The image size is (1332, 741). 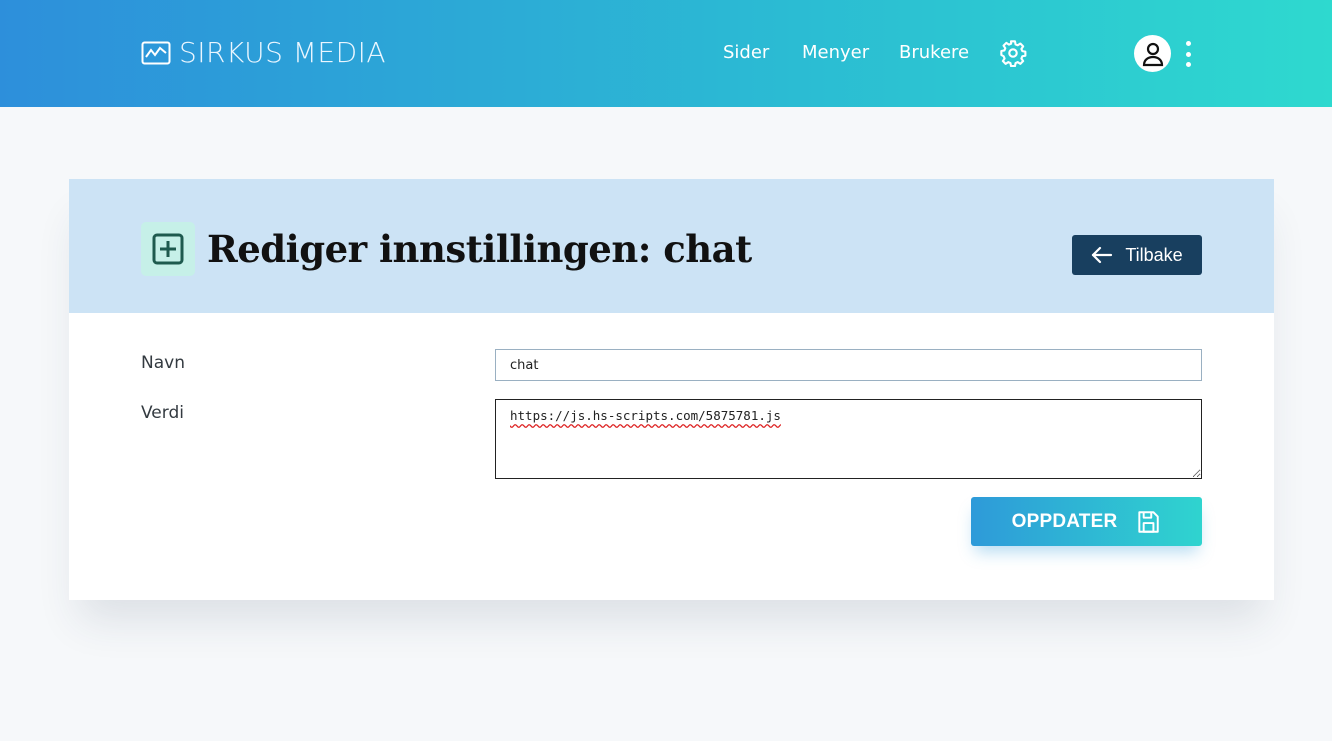 I want to click on back-button-label: Tilbake, so click(x=1154, y=254).